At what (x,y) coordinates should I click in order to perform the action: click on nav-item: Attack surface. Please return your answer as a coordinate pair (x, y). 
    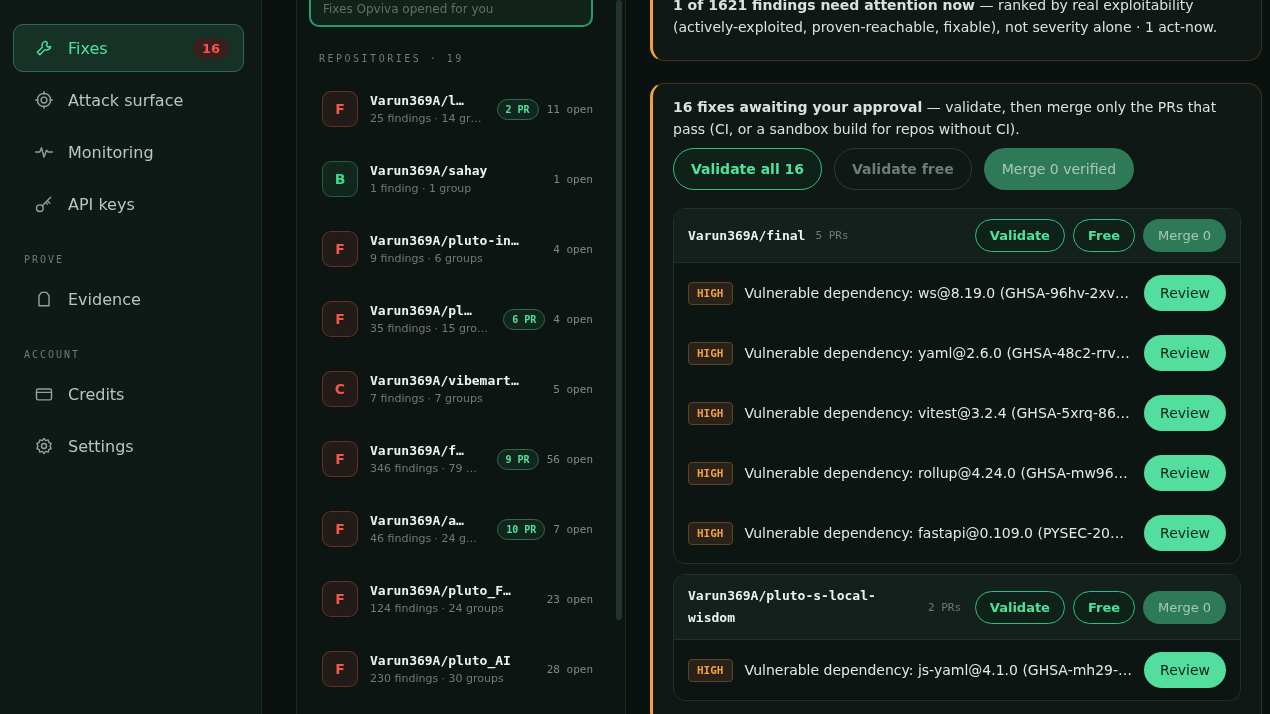
    Looking at the image, I should click on (128, 100).